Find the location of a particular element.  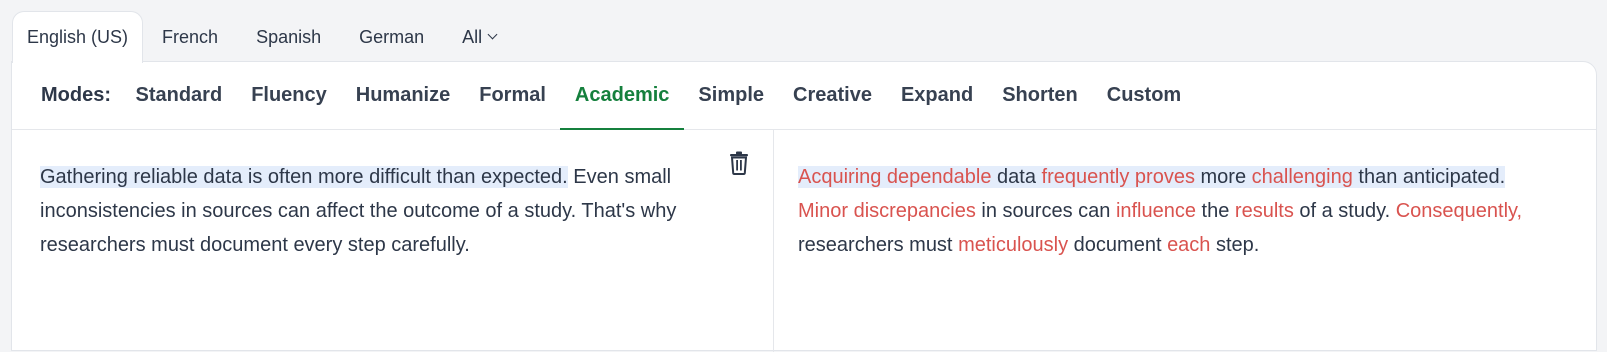

changed-word: meticulously is located at coordinates (1013, 245).